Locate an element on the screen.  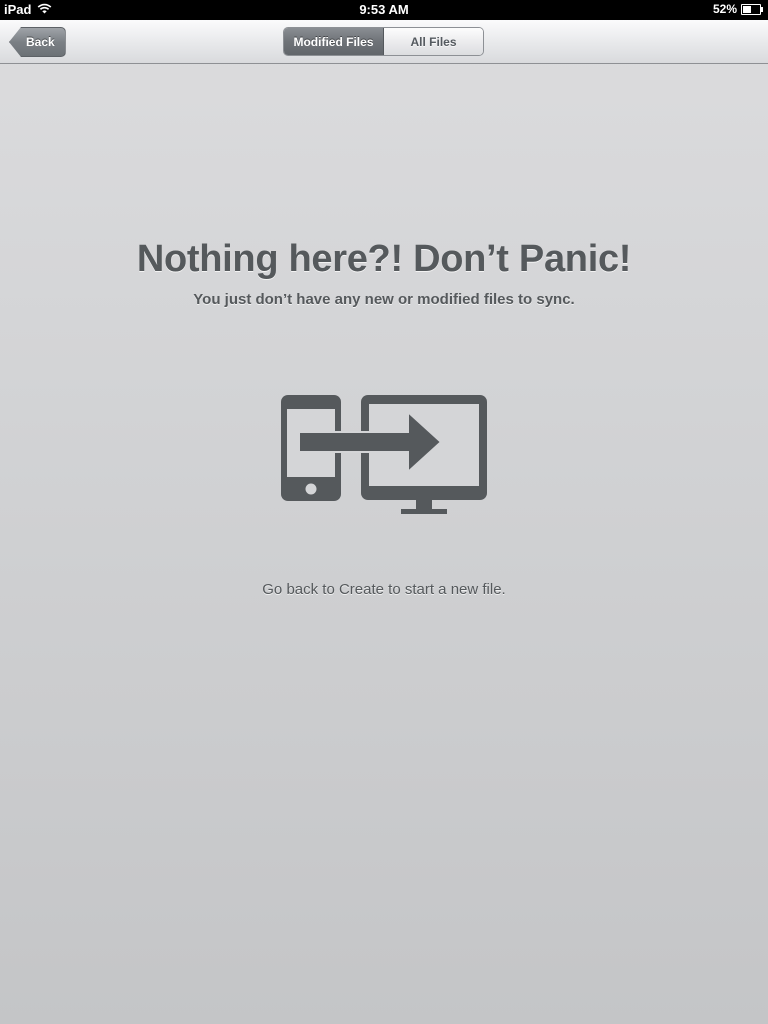
battery-icon is located at coordinates (752, 9).